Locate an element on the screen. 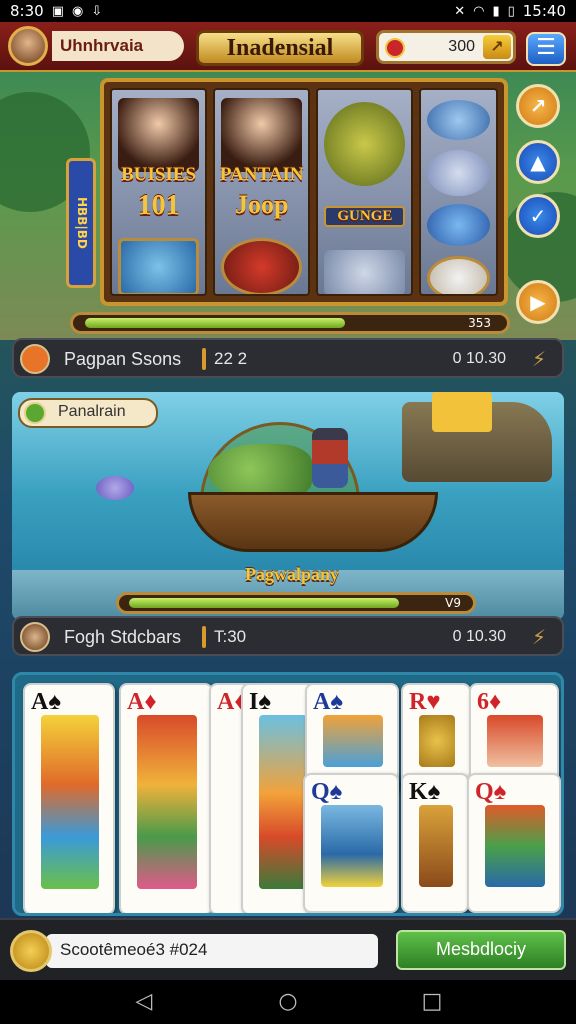 This screenshot has height=1024, width=576. silver-fish-symbol is located at coordinates (365, 272).